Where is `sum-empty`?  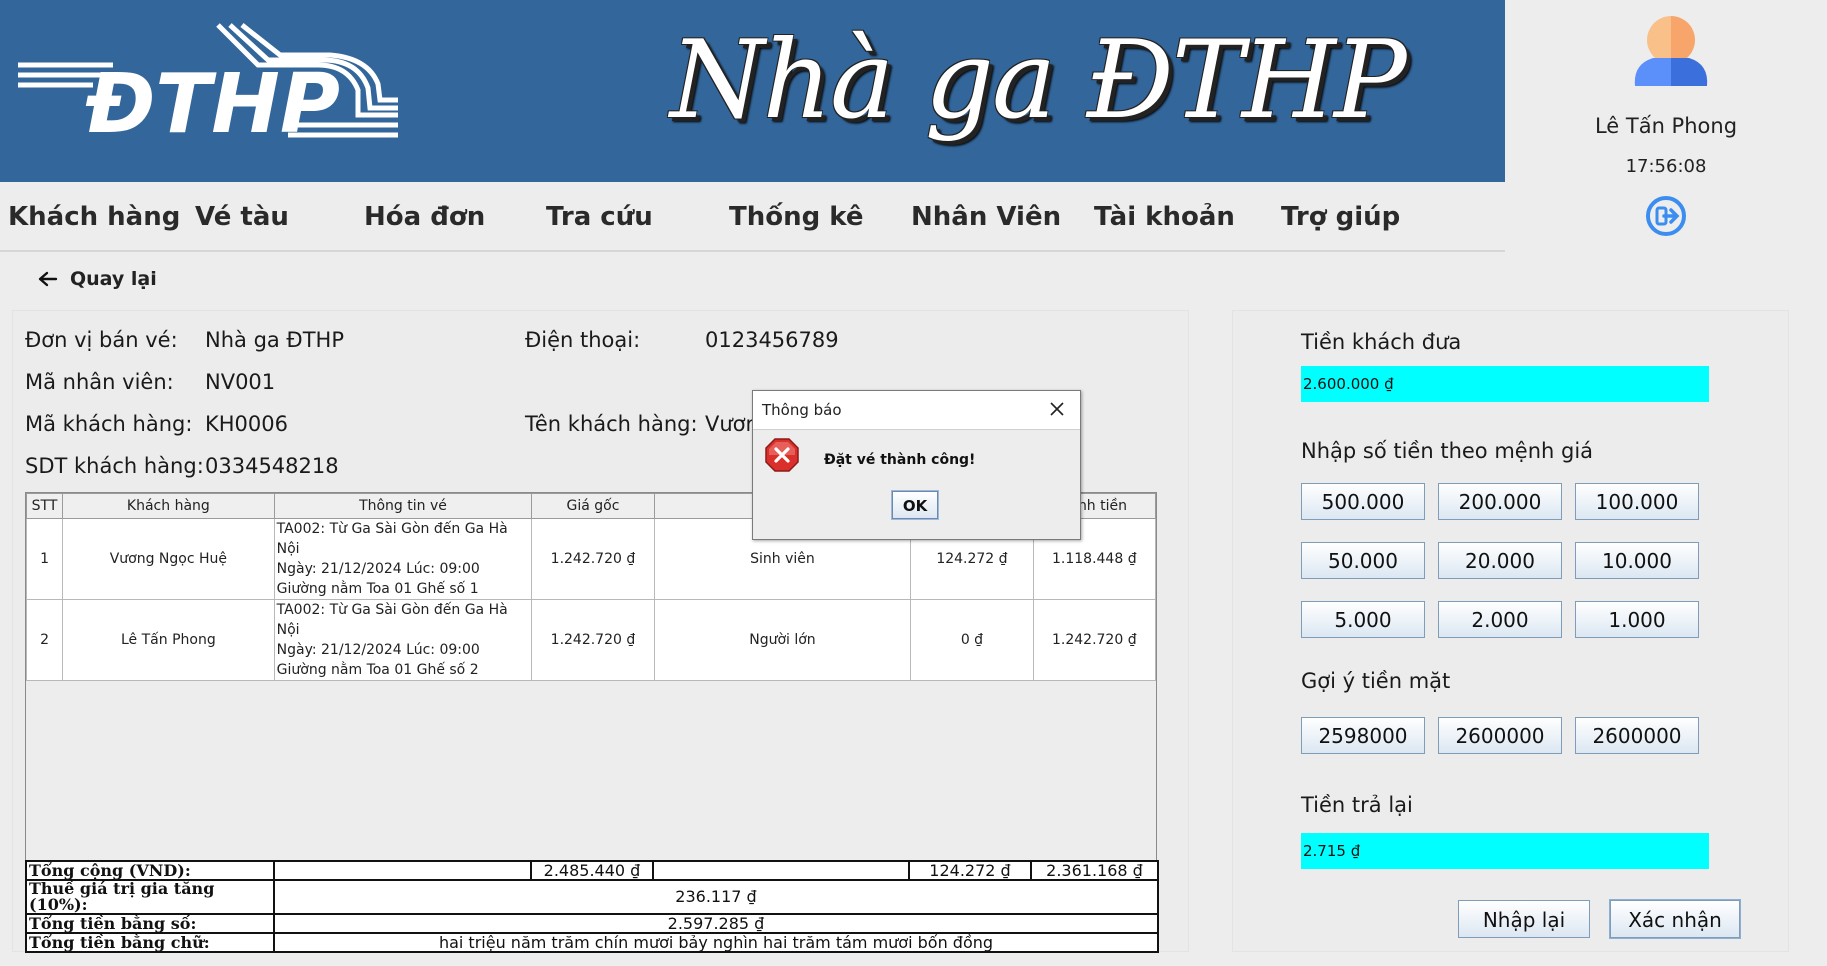
sum-empty is located at coordinates (402, 870).